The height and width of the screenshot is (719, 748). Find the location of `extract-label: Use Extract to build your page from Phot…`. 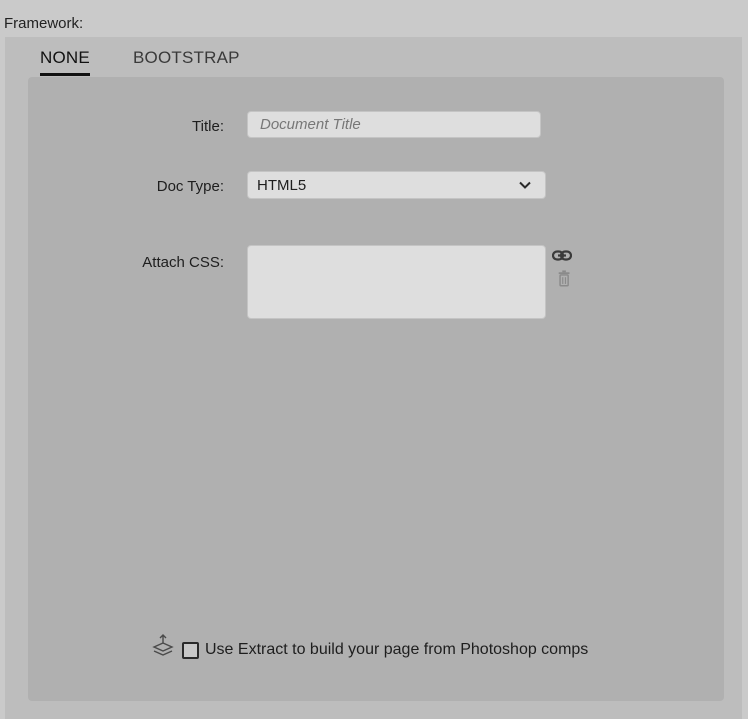

extract-label: Use Extract to build your page from Phot… is located at coordinates (397, 649).